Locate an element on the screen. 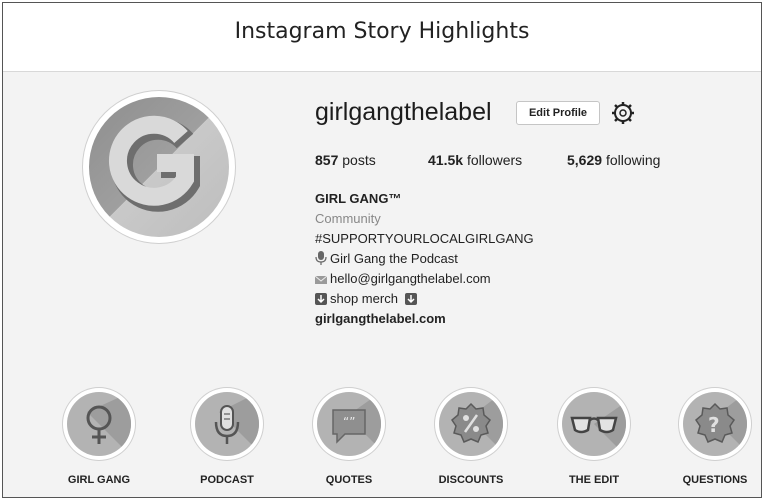 The image size is (766, 501). bio-hashtag: #SUPPORTYOURLOCALGIRLGANG is located at coordinates (424, 239).